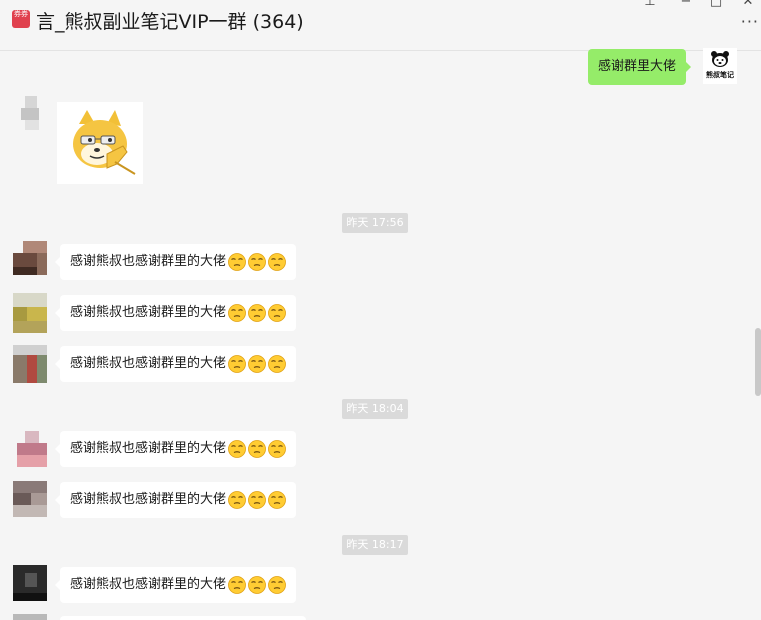  Describe the element at coordinates (748, 4) in the screenshot. I see `close-button: ✕` at that location.